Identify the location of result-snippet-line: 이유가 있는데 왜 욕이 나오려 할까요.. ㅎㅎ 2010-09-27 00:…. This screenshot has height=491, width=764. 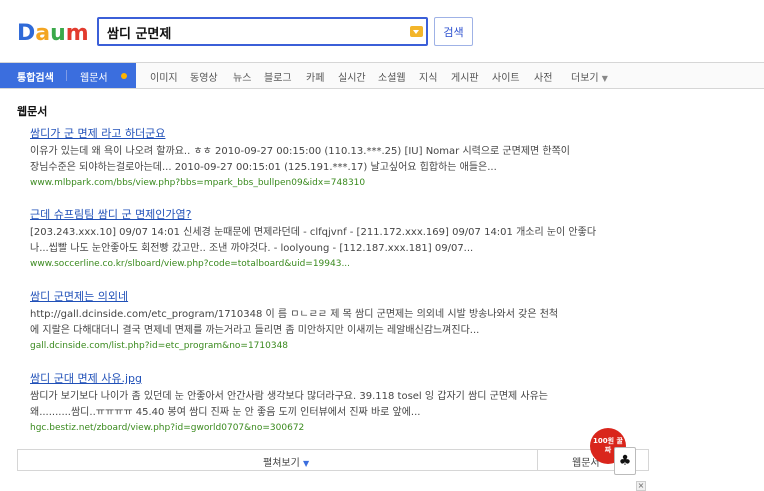
(300, 151).